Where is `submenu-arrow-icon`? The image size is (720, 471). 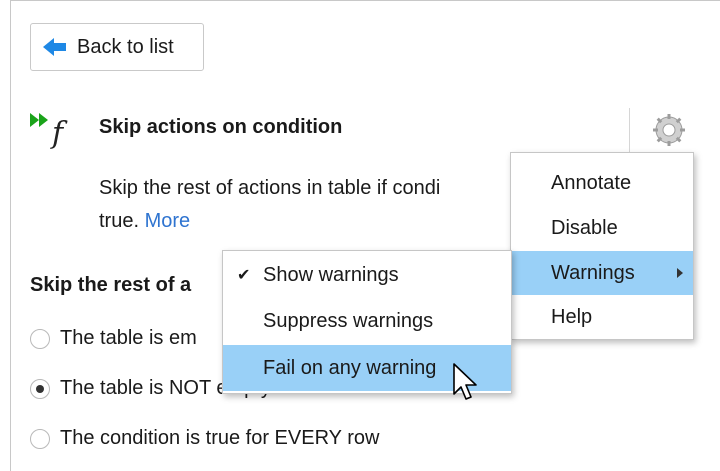
submenu-arrow-icon is located at coordinates (680, 273).